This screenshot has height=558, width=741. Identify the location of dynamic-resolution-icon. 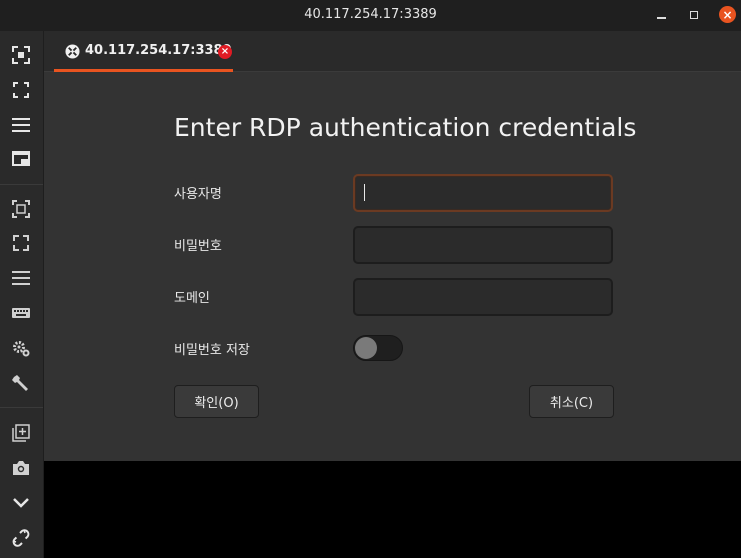
(21, 209).